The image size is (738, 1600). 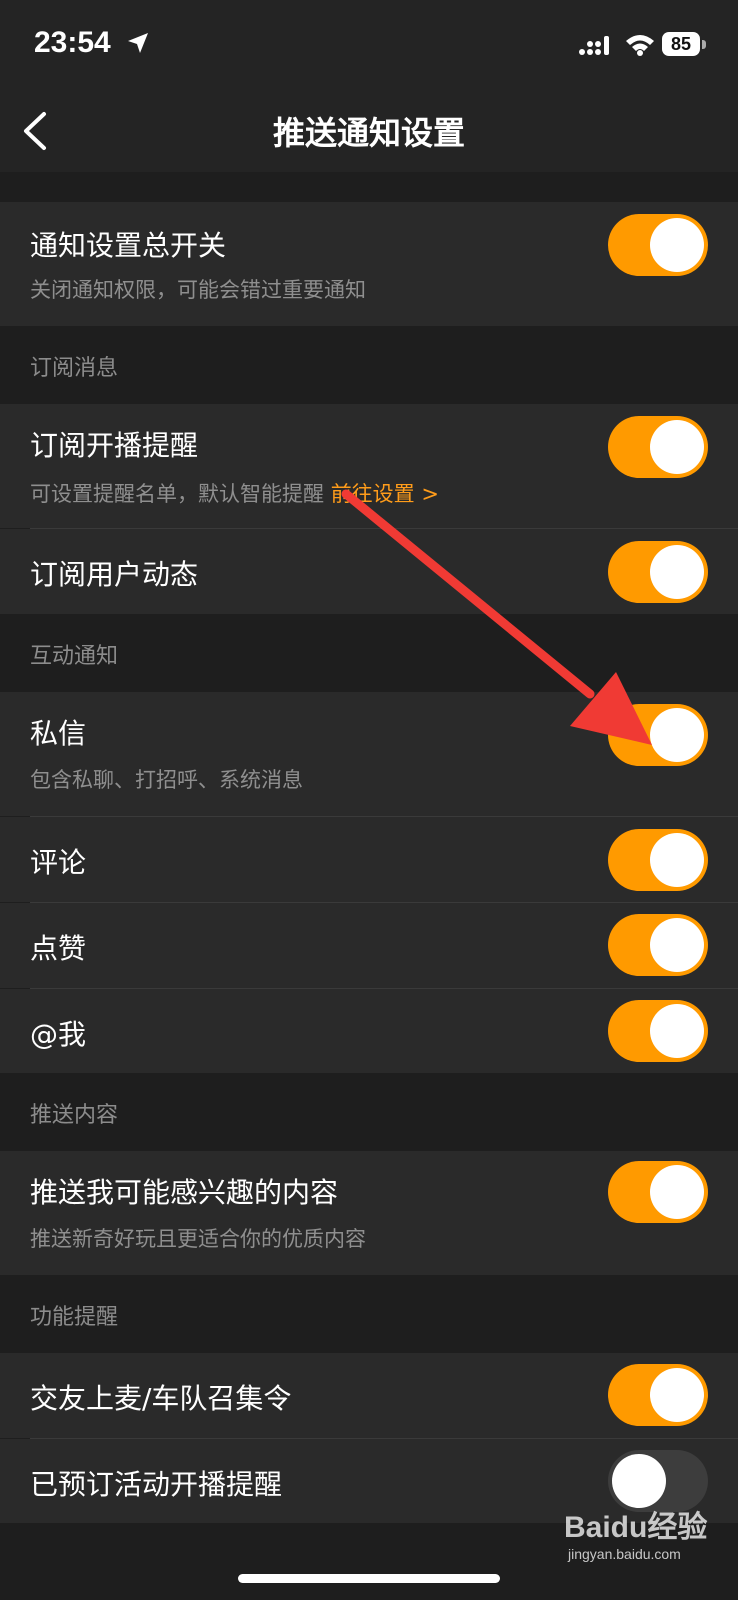 What do you see at coordinates (369, 365) in the screenshot?
I see `section-header-subscribe: 订阅消息` at bounding box center [369, 365].